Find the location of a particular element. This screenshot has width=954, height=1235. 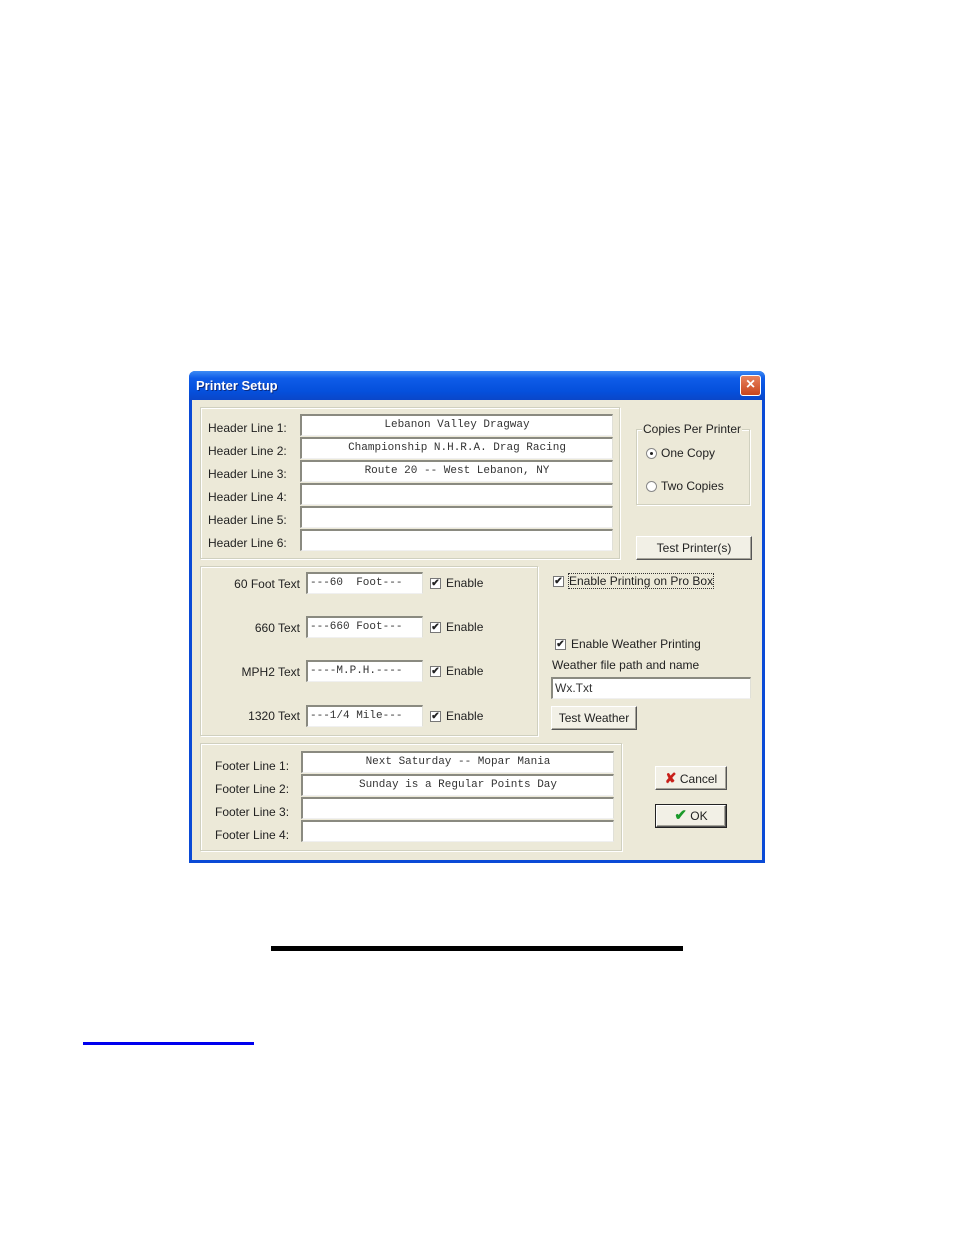

cancel-button: ✘ Cancel is located at coordinates (691, 778).